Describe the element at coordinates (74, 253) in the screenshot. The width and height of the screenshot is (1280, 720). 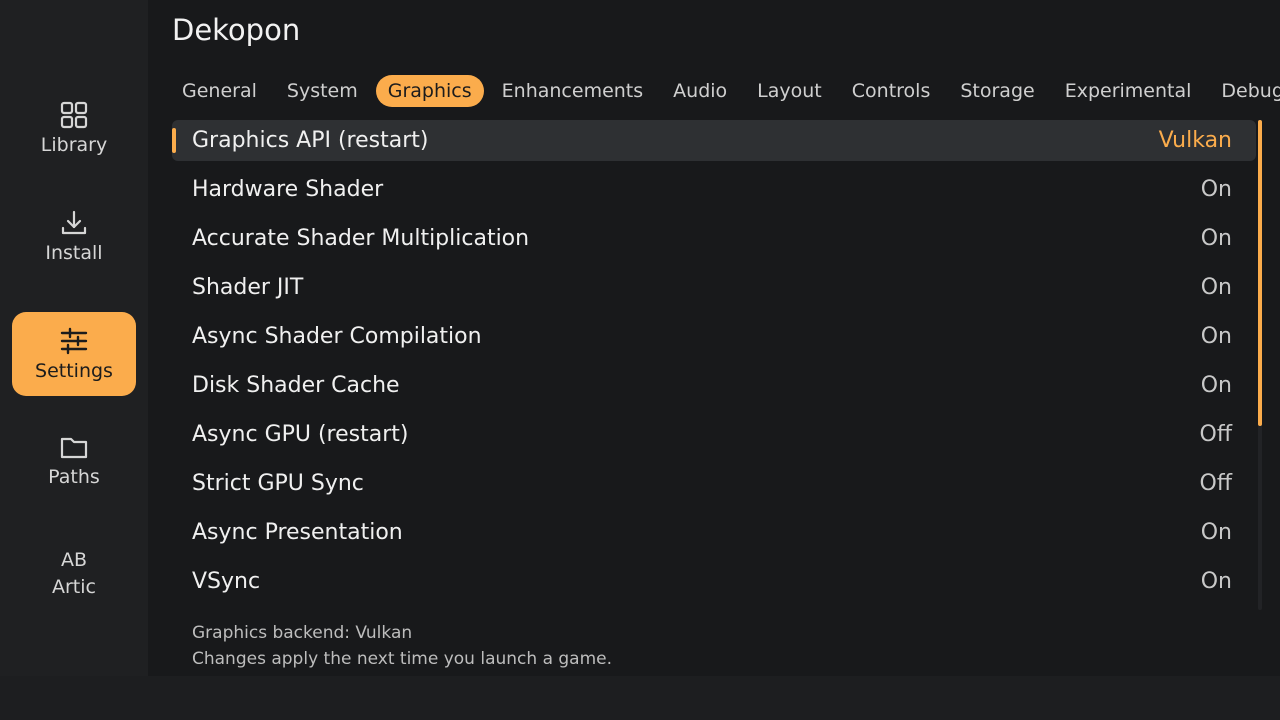
I see `sidebar-item-label: Install` at that location.